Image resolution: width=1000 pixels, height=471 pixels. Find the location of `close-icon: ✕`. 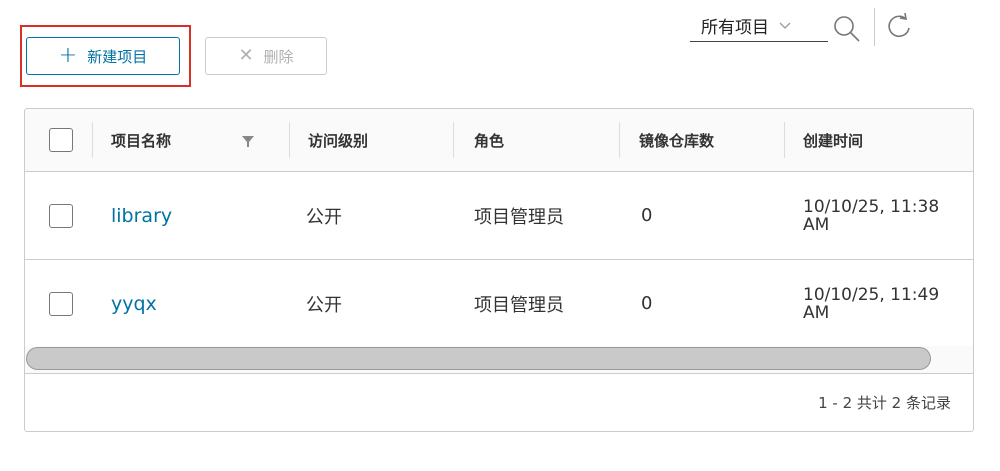

close-icon: ✕ is located at coordinates (246, 55).